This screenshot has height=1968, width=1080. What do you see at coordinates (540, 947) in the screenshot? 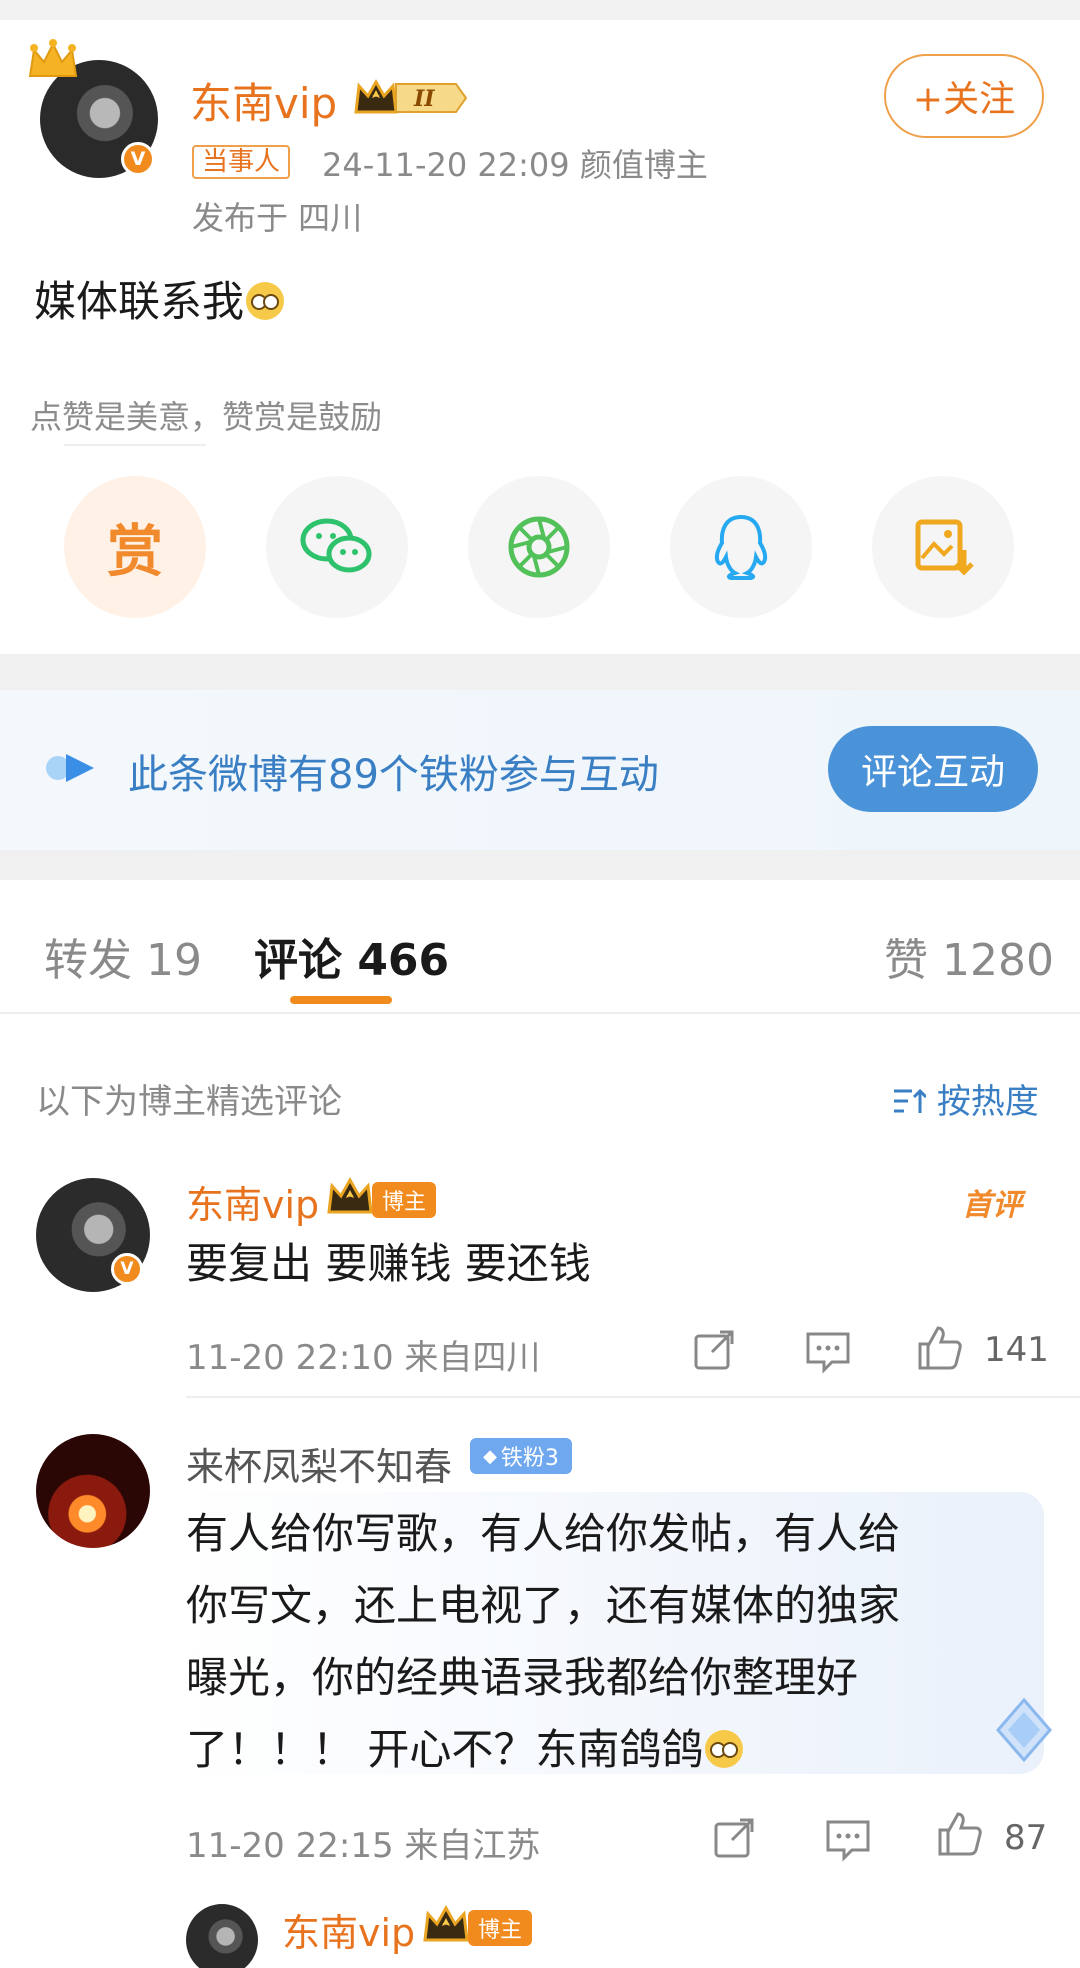
I see `post-tabs: 转发 19 评论 466 赞 1280` at bounding box center [540, 947].